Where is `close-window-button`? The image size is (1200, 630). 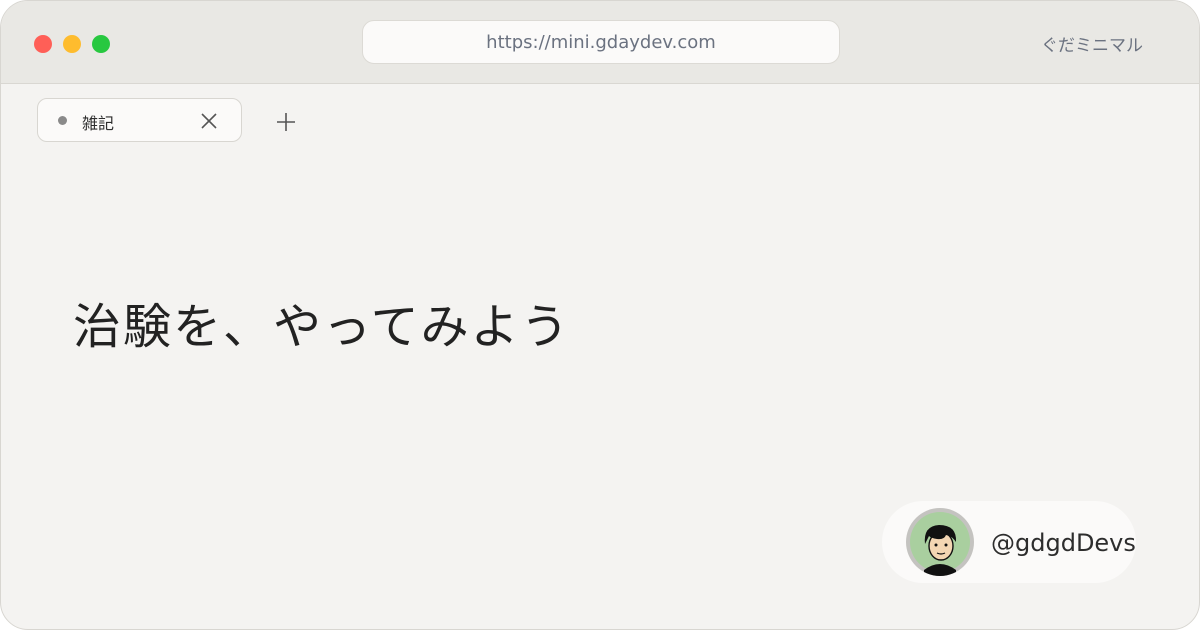
close-window-button is located at coordinates (43, 44).